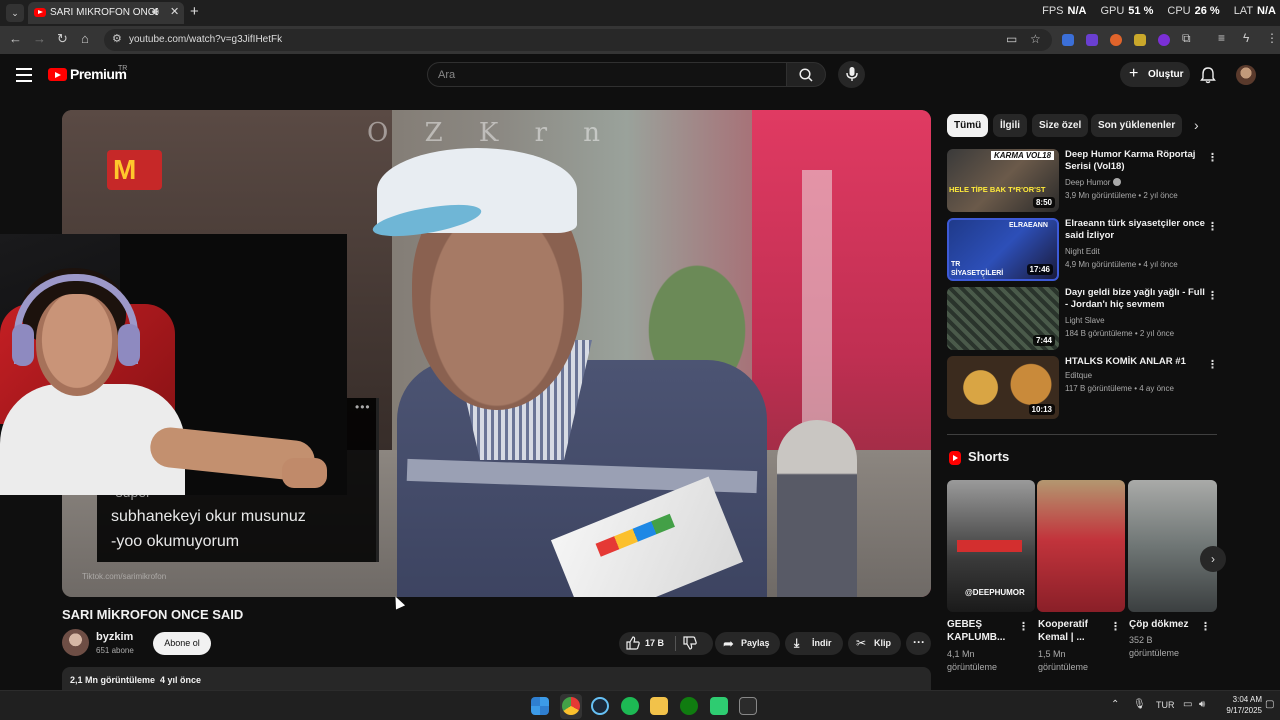 This screenshot has width=1280, height=720. I want to click on close-tab-icon: ✕, so click(174, 11).